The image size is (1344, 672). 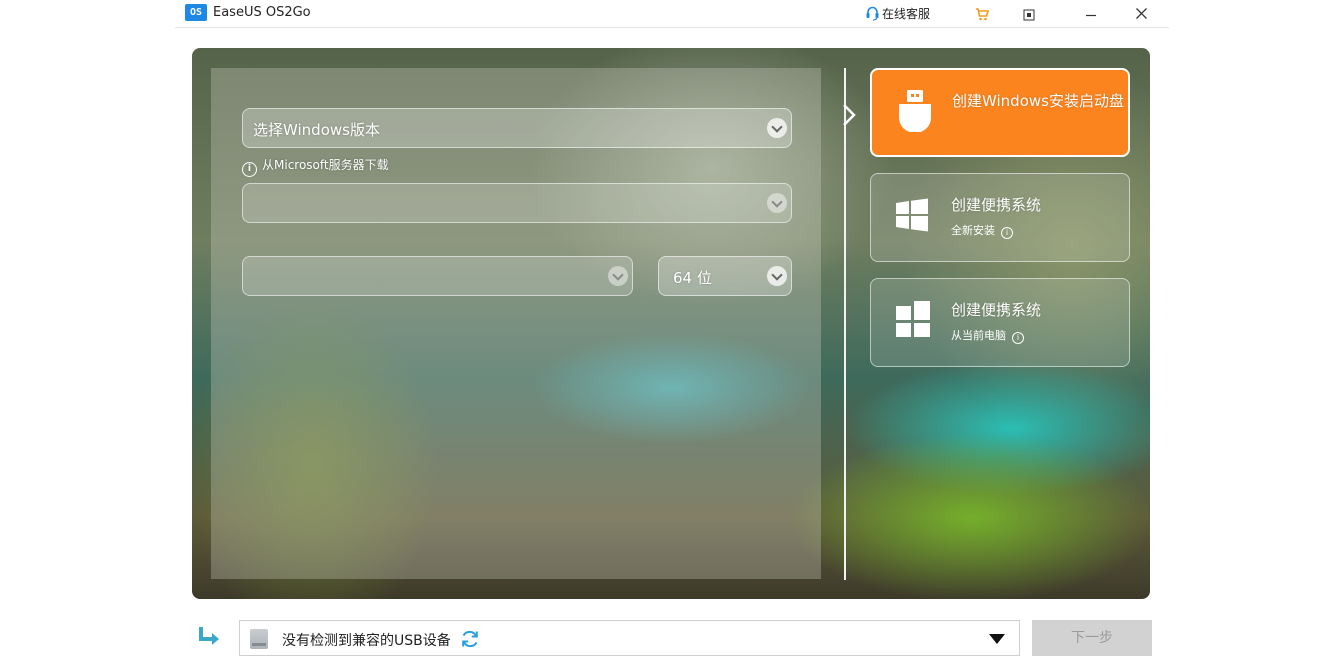 I want to click on option-subtitle-row: 从当前电脑 i, so click(x=987, y=335).